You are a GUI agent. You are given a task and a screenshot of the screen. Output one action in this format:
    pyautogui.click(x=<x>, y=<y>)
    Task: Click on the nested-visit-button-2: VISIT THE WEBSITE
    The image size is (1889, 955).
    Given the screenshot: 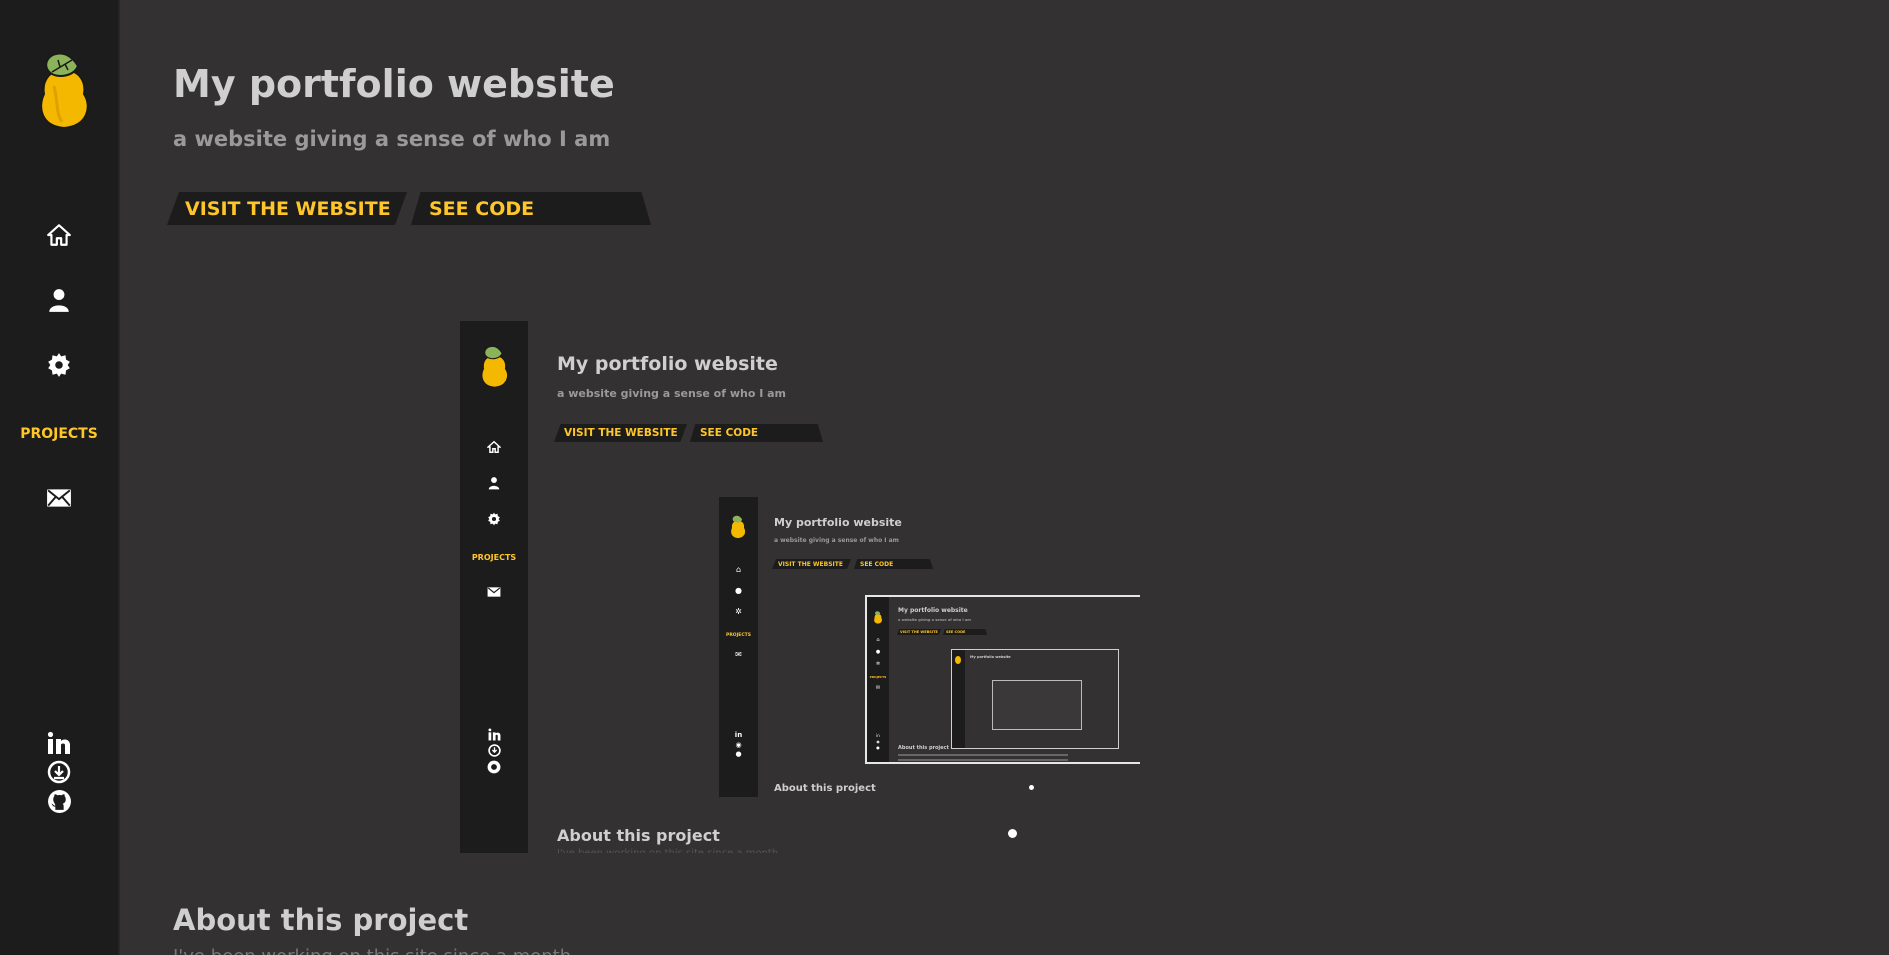 What is the action you would take?
    pyautogui.click(x=919, y=632)
    